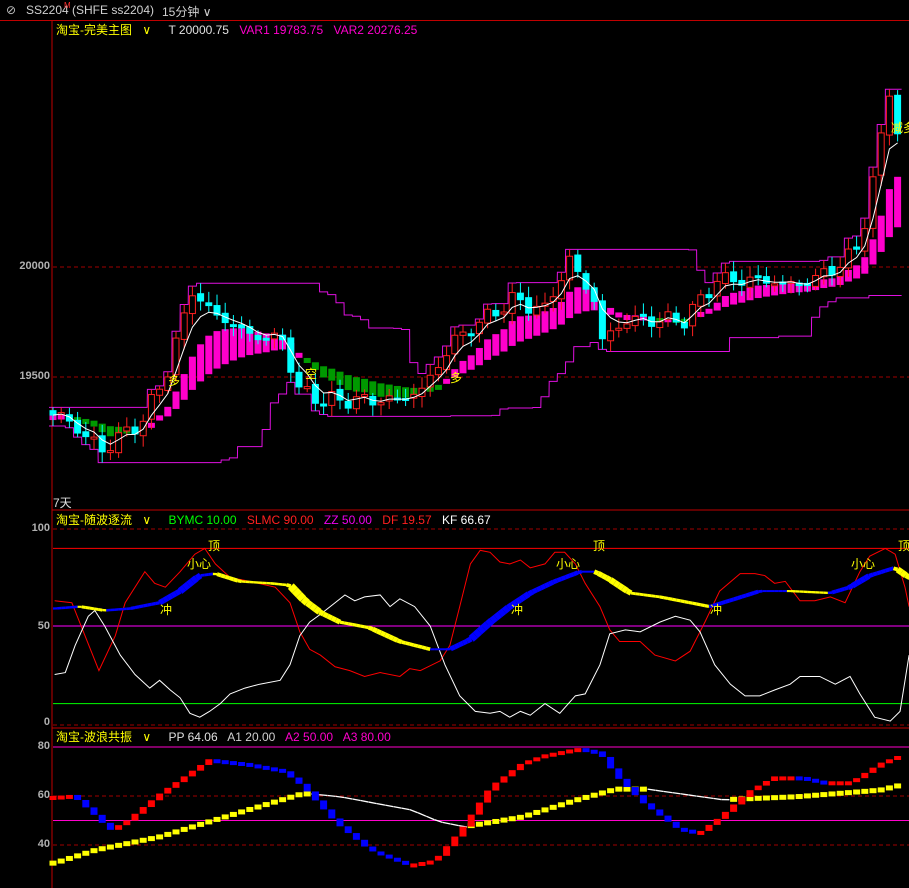 The width and height of the screenshot is (909, 888). I want to click on symbol-code: SS2204, so click(47, 10).